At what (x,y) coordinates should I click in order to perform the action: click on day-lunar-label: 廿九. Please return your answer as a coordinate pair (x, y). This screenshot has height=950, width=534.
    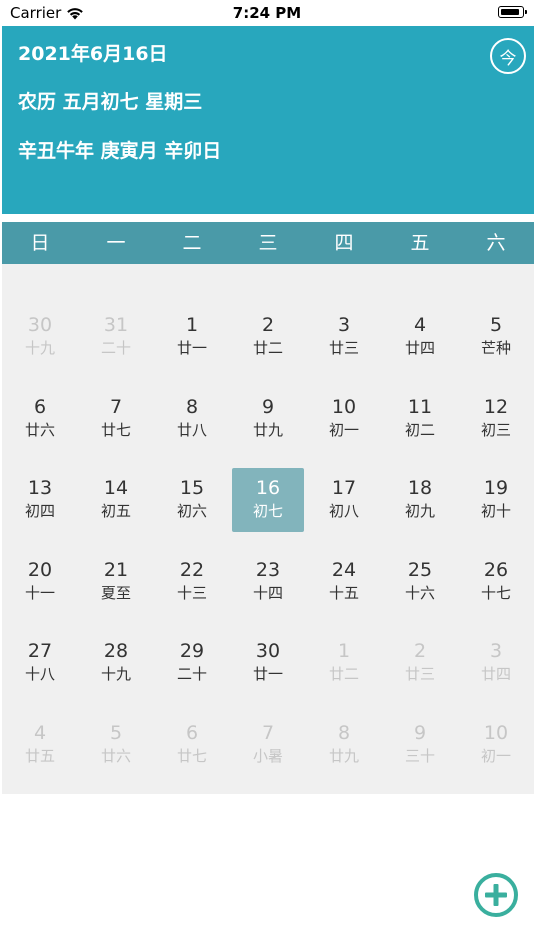
    Looking at the image, I should click on (267, 429).